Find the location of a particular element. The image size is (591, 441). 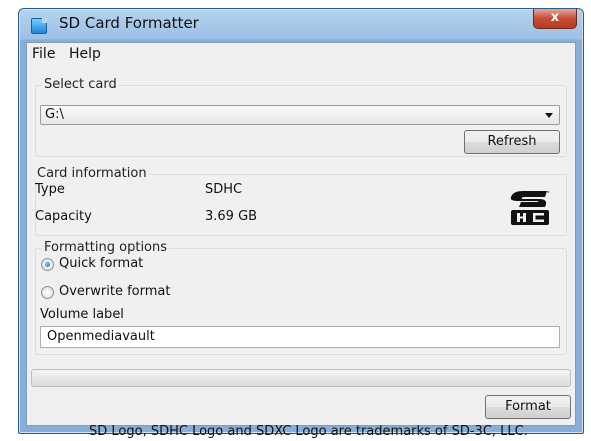

sd-card-app-icon is located at coordinates (39, 26).